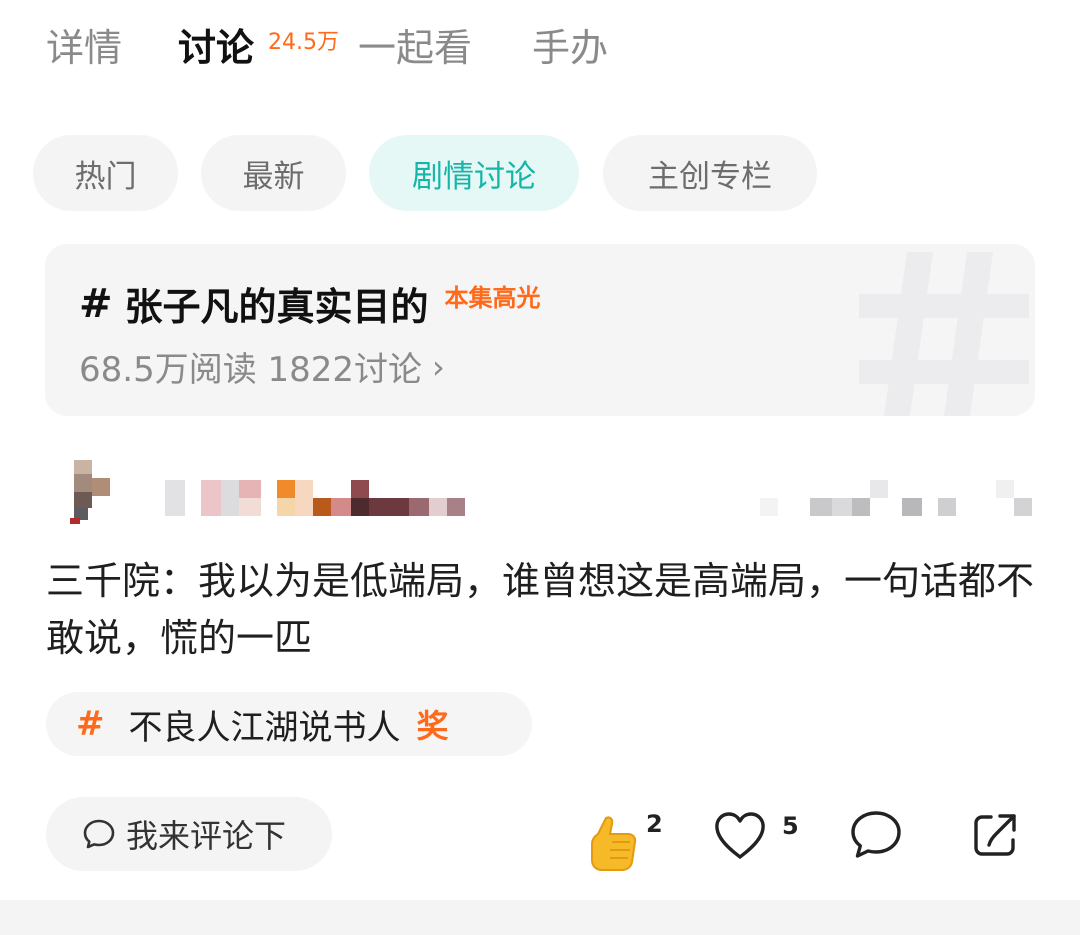  What do you see at coordinates (550, 495) in the screenshot?
I see `comment-author-row` at bounding box center [550, 495].